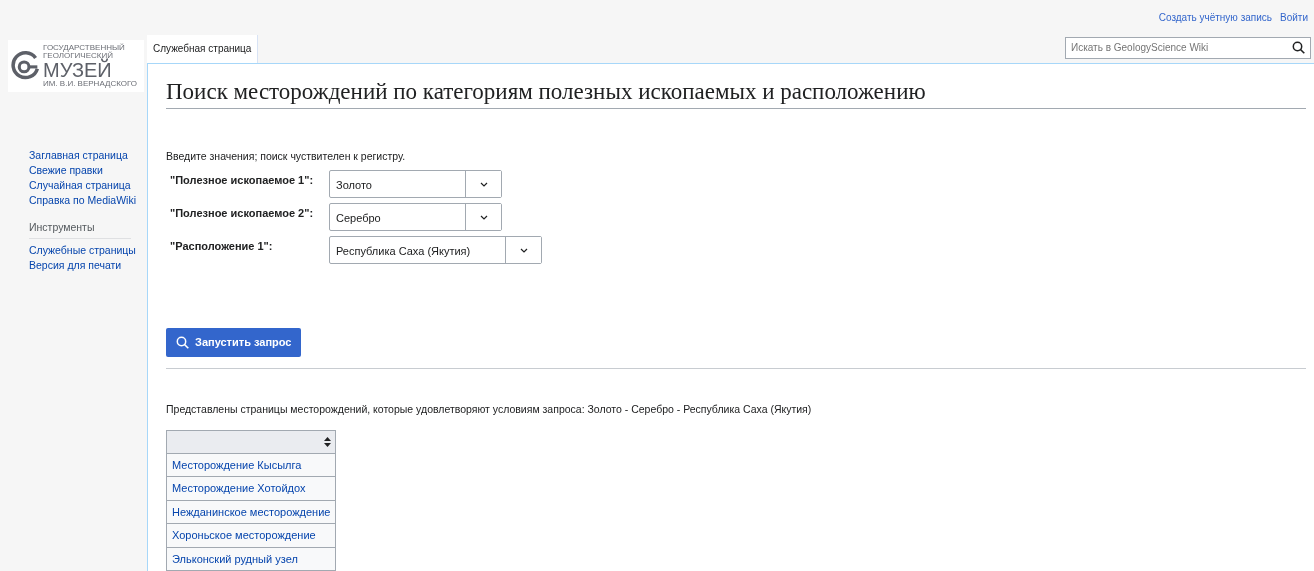 This screenshot has width=1314, height=571. I want to click on sidebar-link: Версия для печати, so click(88, 265).